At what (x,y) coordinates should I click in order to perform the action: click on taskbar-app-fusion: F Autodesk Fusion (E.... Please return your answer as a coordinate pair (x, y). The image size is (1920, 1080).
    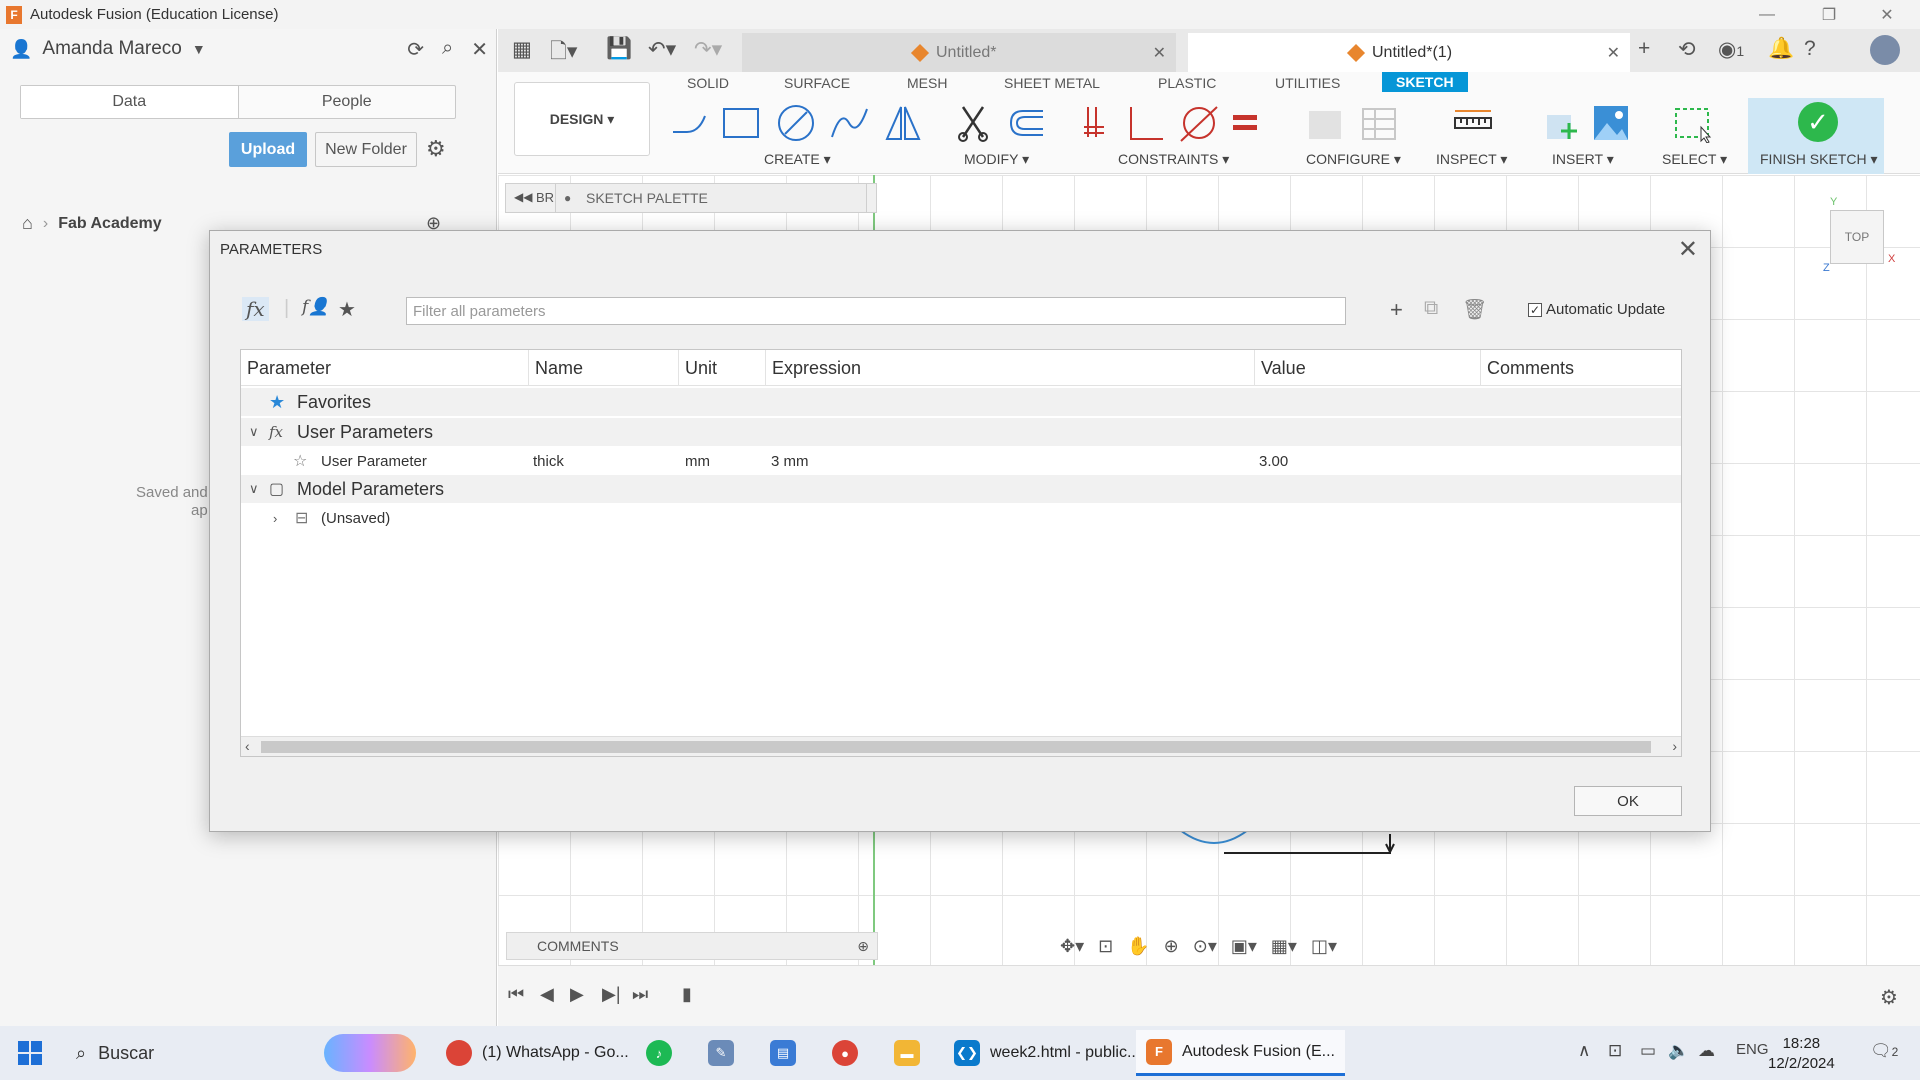
    Looking at the image, I should click on (1240, 1053).